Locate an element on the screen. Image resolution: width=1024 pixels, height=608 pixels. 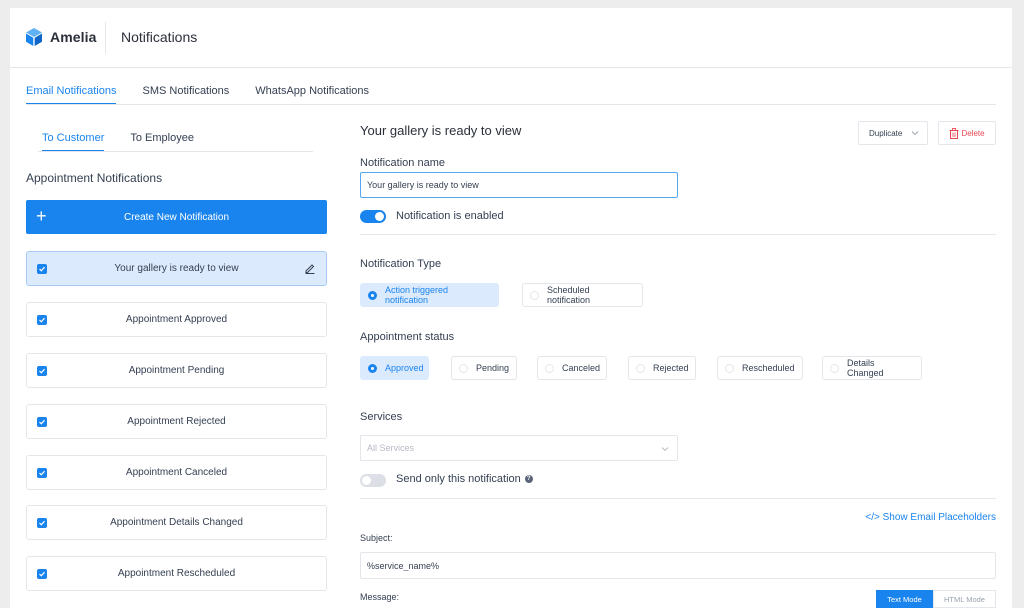
radio-pending: Pending is located at coordinates (484, 368).